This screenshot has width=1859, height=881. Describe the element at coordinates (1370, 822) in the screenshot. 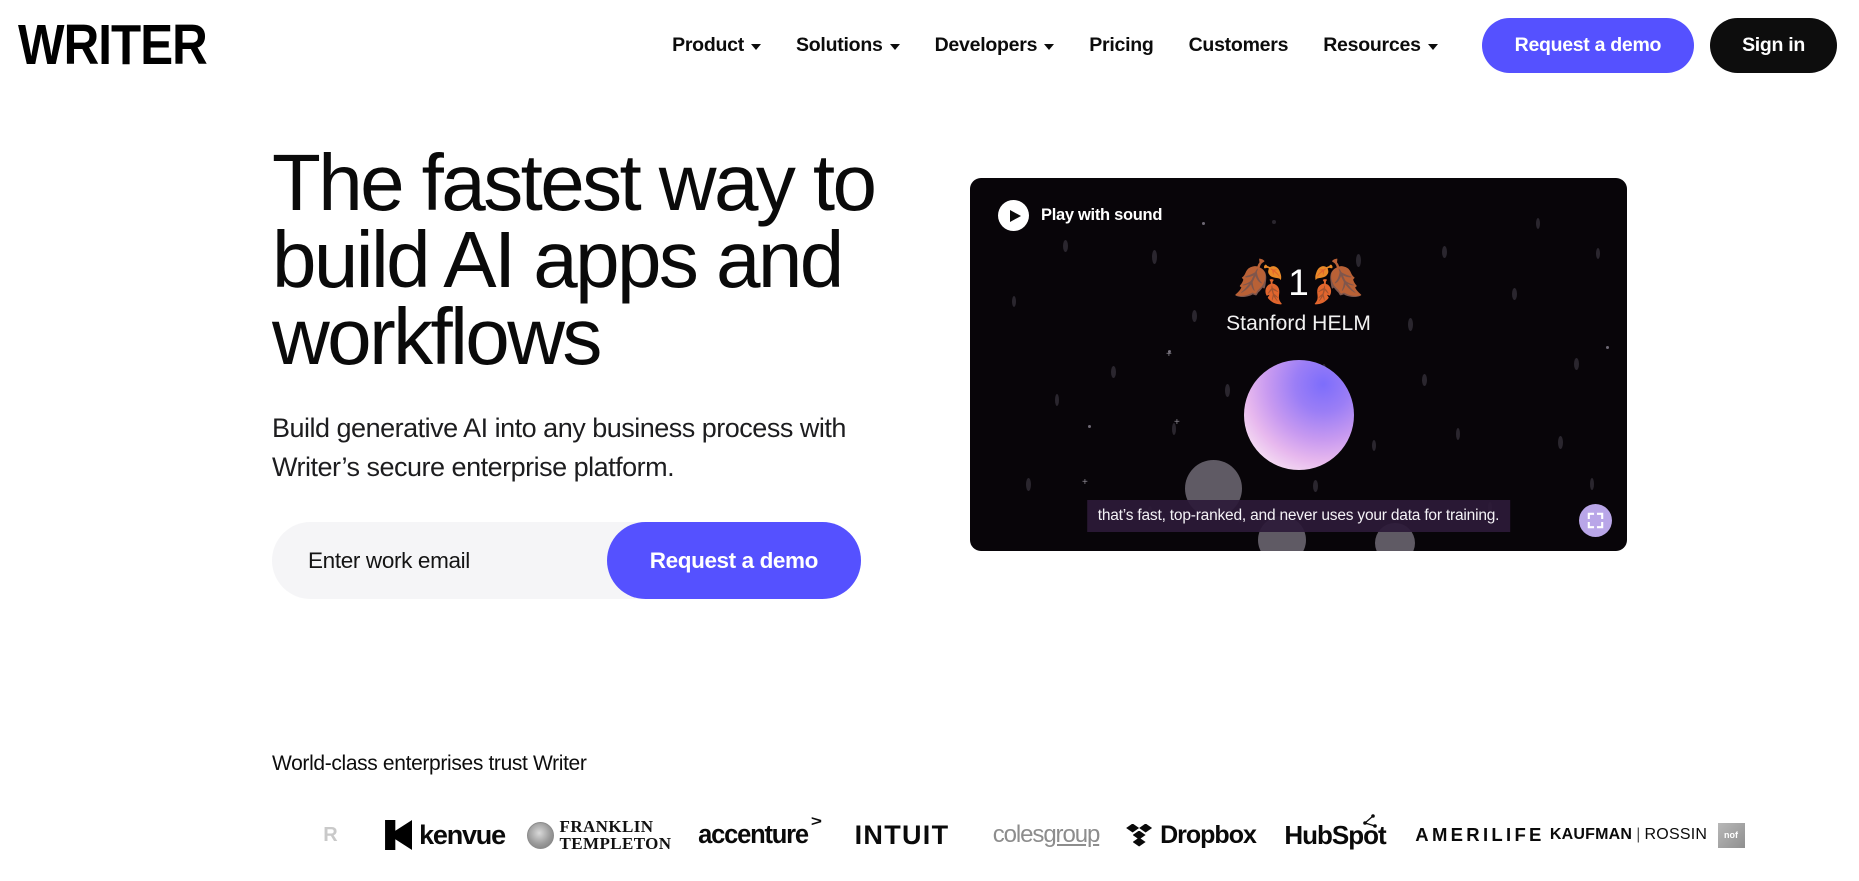

I see `hubspot-sprocket-icon` at that location.